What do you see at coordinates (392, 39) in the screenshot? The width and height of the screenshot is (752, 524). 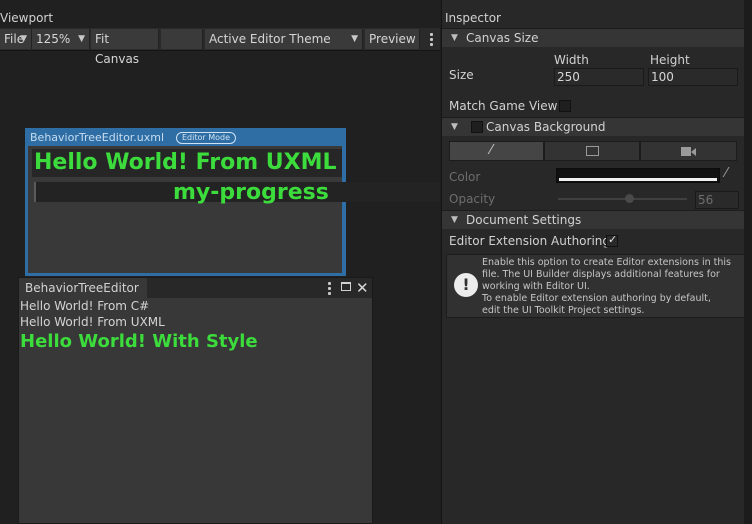 I see `preview-button: Preview` at bounding box center [392, 39].